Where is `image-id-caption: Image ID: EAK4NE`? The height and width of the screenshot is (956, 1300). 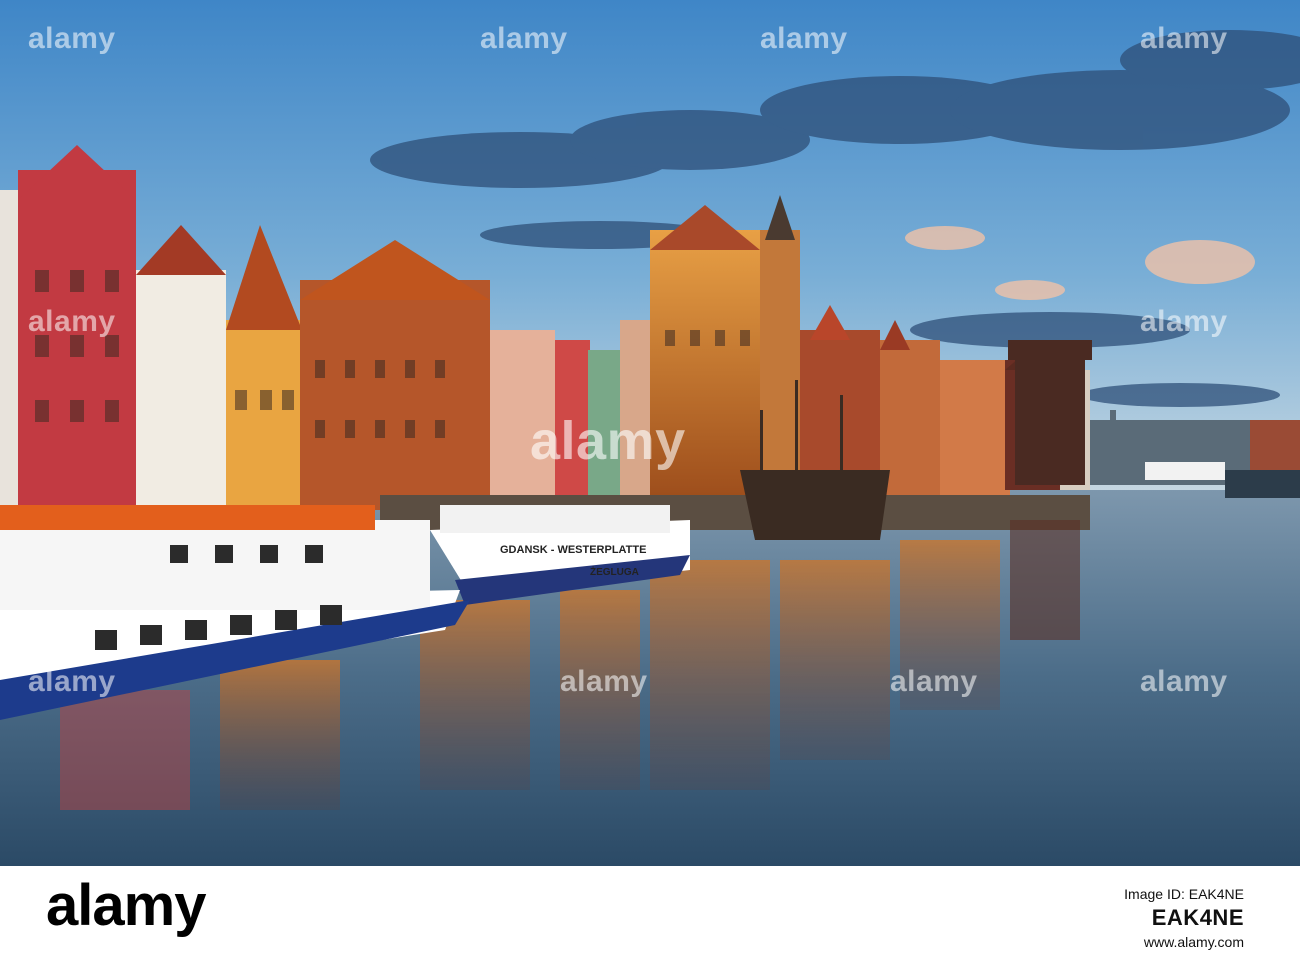
image-id-caption: Image ID: EAK4NE is located at coordinates (1184, 894).